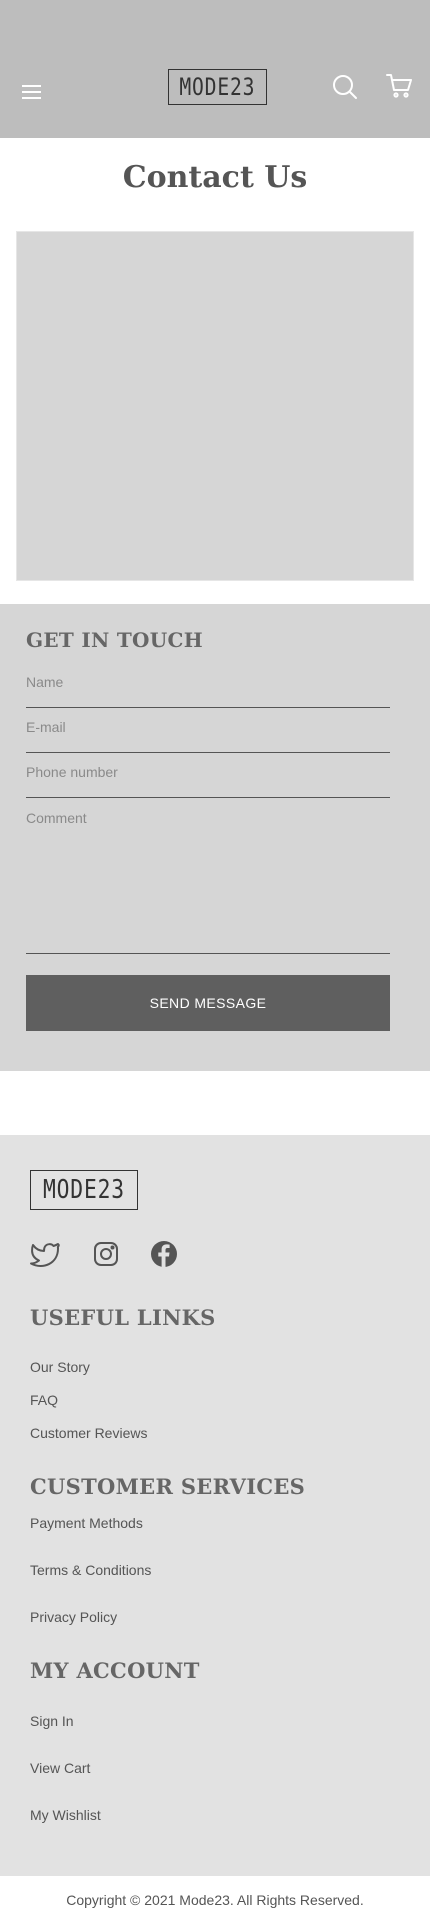  Describe the element at coordinates (208, 1003) in the screenshot. I see `send-message-button: SEND MESSAGE` at that location.